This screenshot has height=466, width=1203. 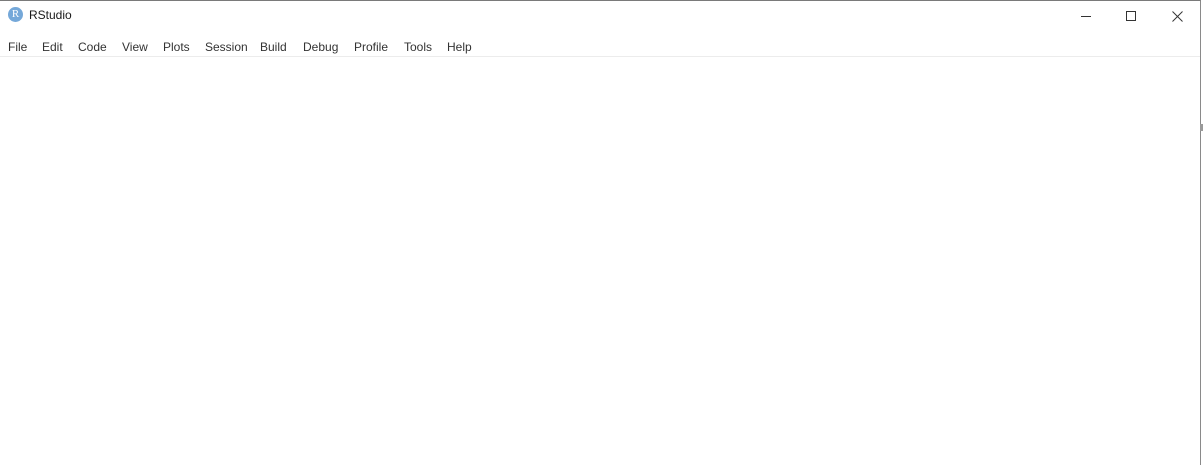 What do you see at coordinates (459, 47) in the screenshot?
I see `menu-help: Help` at bounding box center [459, 47].